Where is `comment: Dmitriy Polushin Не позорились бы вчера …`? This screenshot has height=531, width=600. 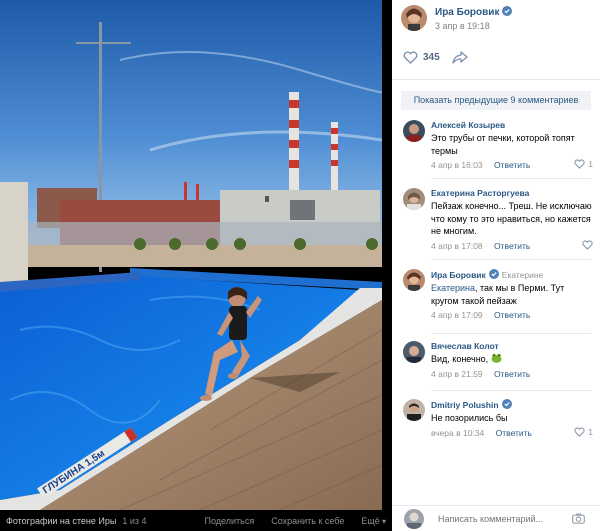
comment: Dmitriy Polushin Не позорились бы вчера … is located at coordinates (498, 418).